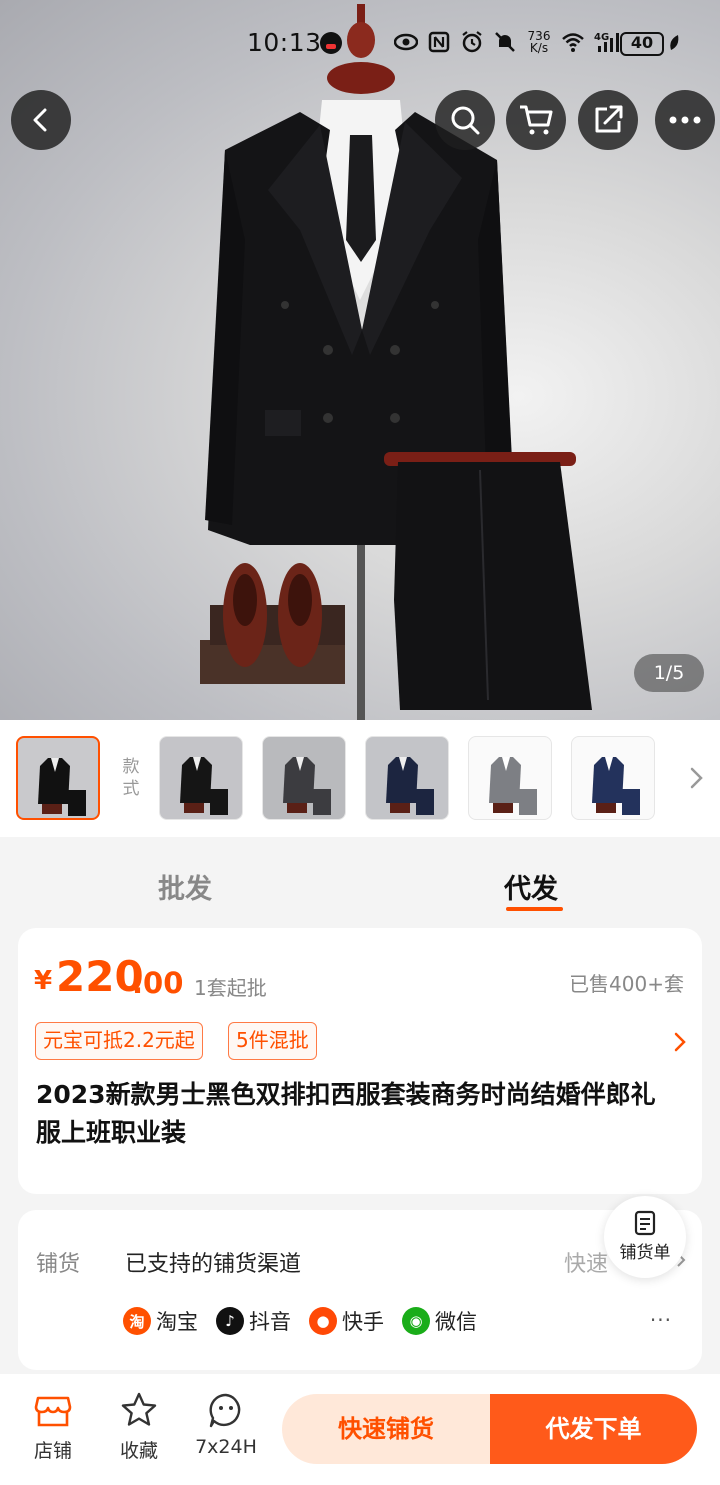 The height and width of the screenshot is (1485, 720). Describe the element at coordinates (539, 48) in the screenshot. I see `network-speed-unit: K/s` at that location.